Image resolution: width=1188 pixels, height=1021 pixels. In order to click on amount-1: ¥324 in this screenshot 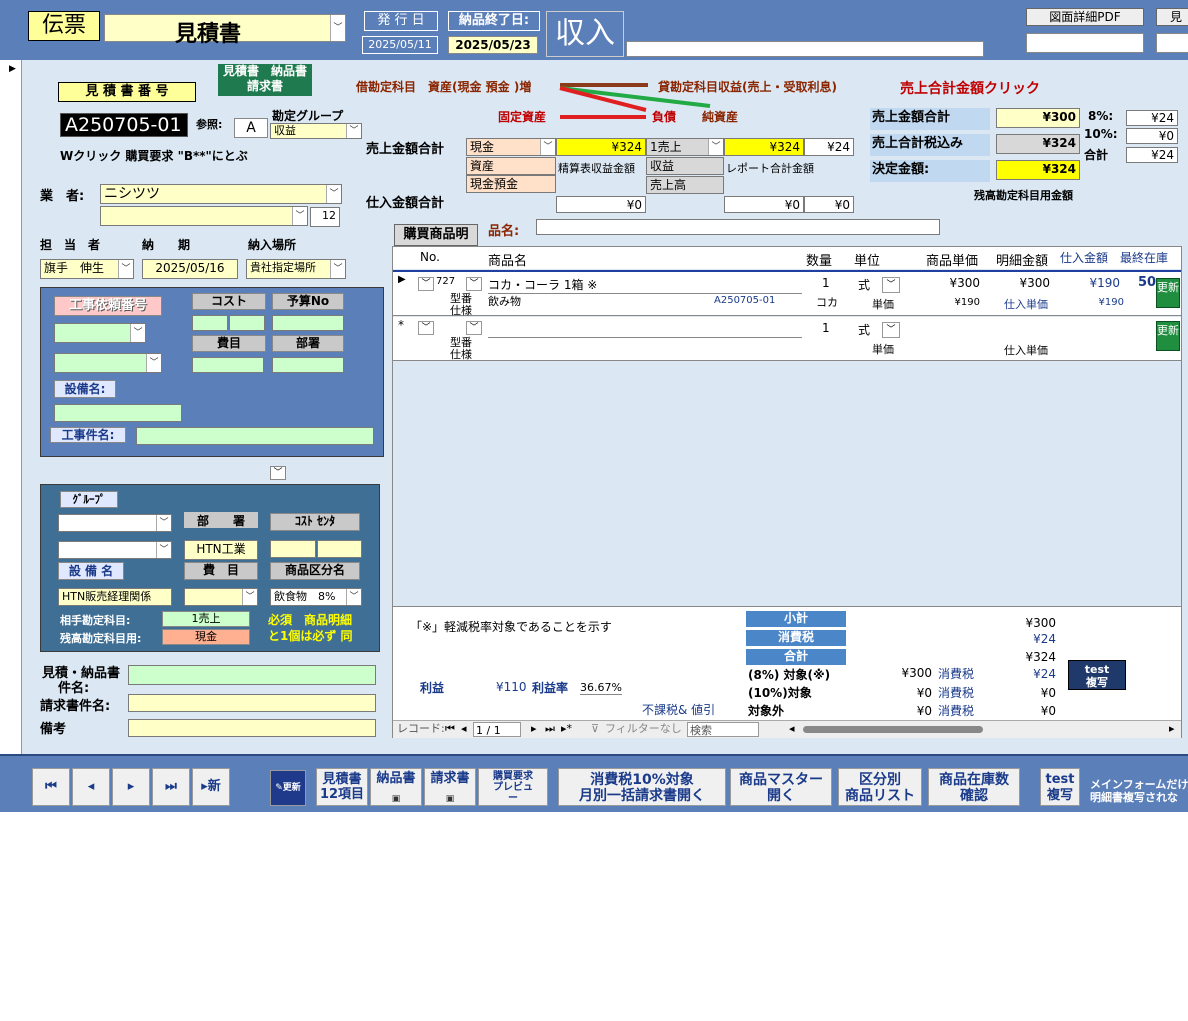, I will do `click(601, 147)`.